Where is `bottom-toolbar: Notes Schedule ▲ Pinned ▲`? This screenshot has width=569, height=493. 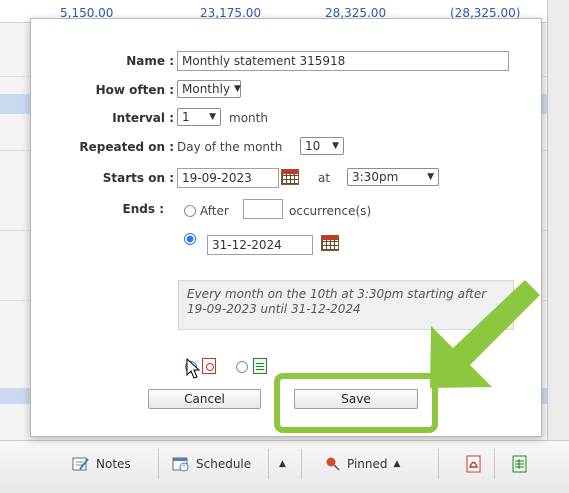 bottom-toolbar: Notes Schedule ▲ Pinned ▲ is located at coordinates (284, 466).